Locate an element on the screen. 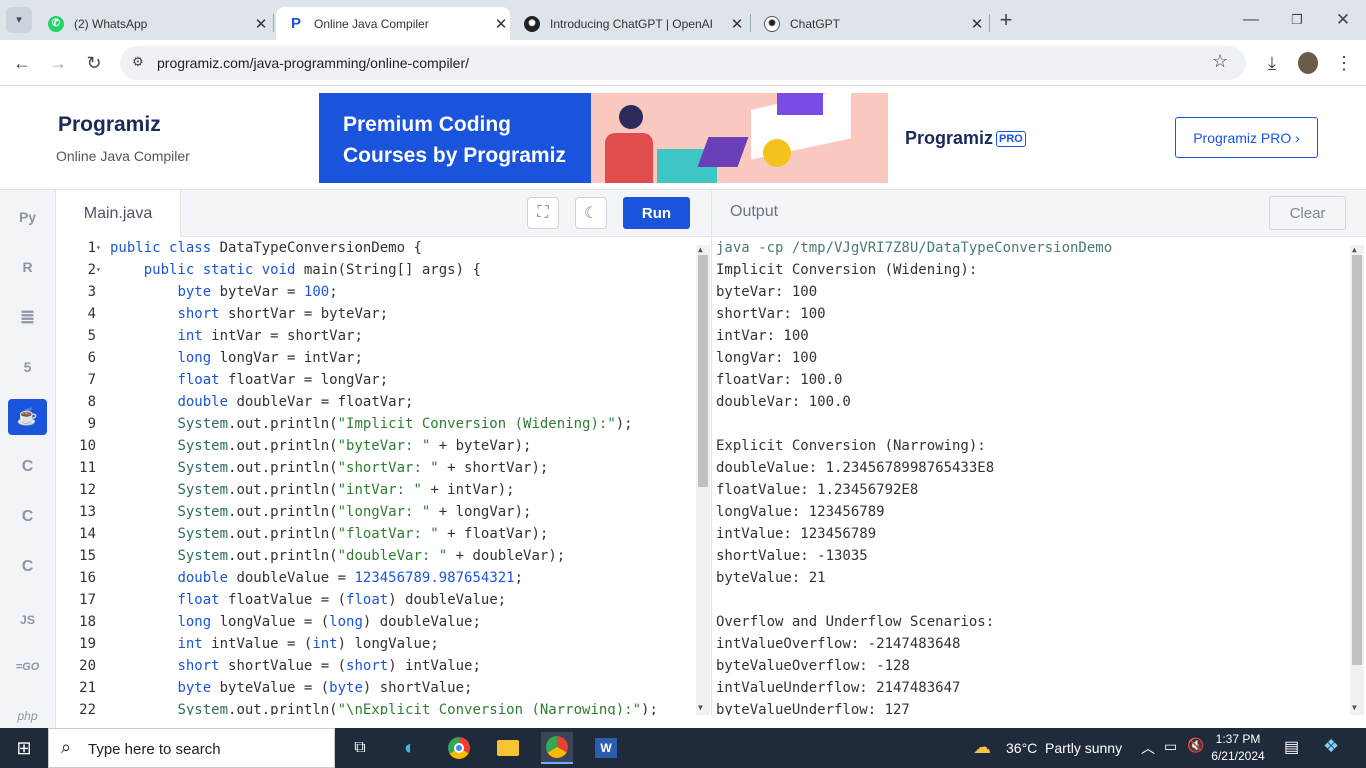 The height and width of the screenshot is (768, 1366). r-language-icon: R is located at coordinates (27, 267).